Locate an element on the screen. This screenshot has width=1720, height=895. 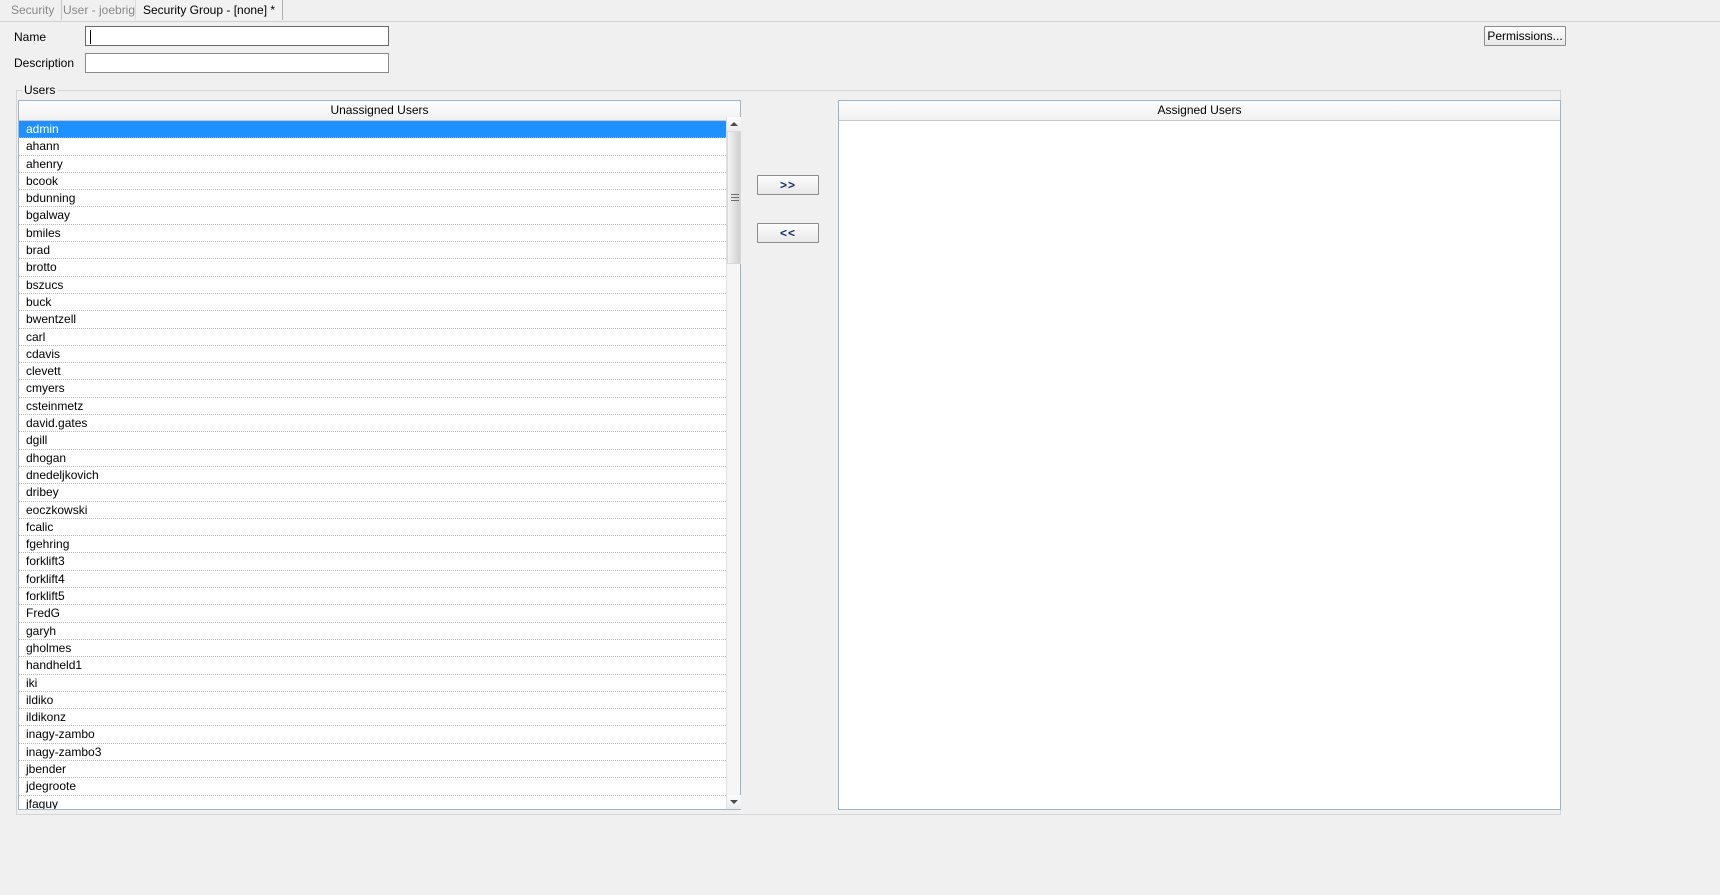
list-item: ildiko is located at coordinates (379, 701).